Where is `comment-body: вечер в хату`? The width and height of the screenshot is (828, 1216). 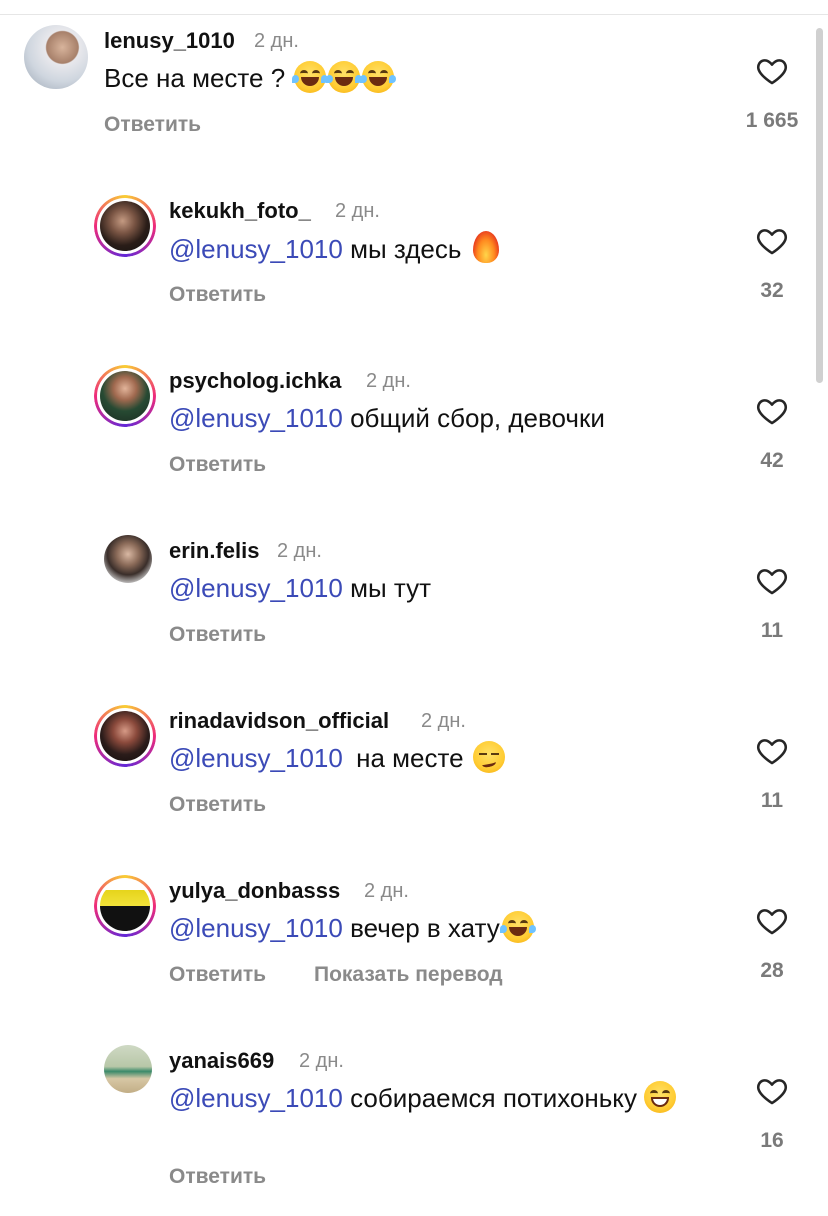 comment-body: вечер в хату is located at coordinates (425, 928).